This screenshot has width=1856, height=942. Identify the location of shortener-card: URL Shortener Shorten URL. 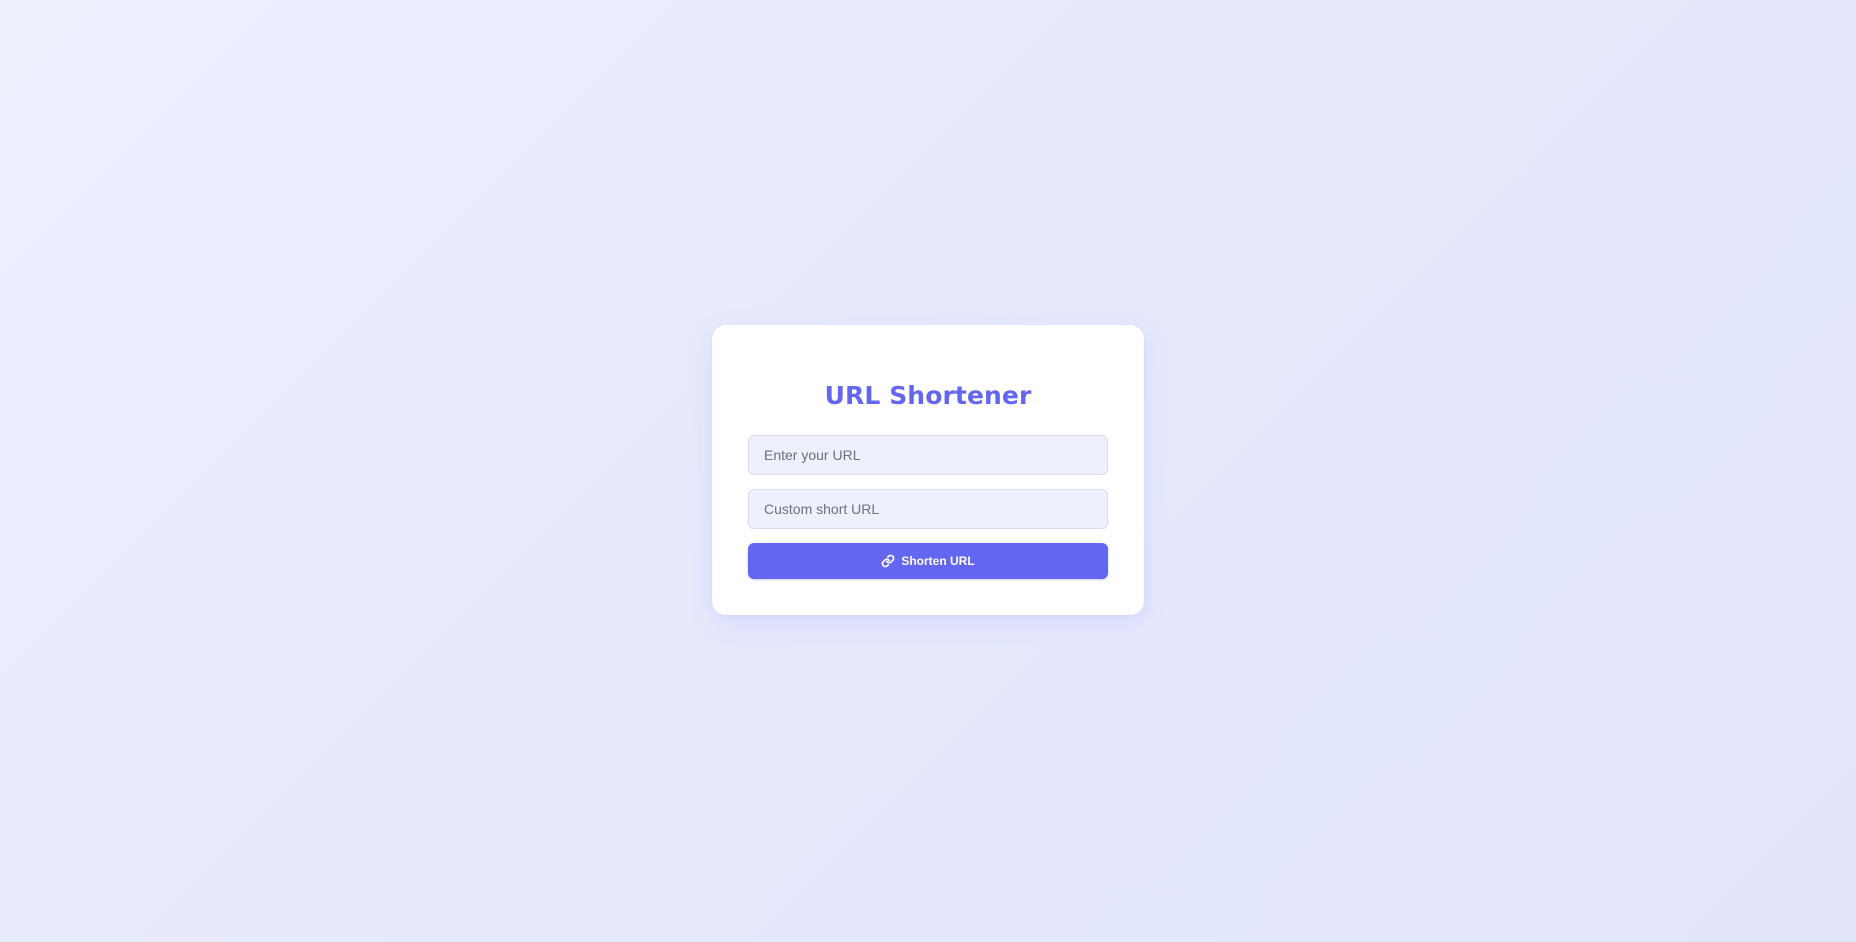
(928, 470).